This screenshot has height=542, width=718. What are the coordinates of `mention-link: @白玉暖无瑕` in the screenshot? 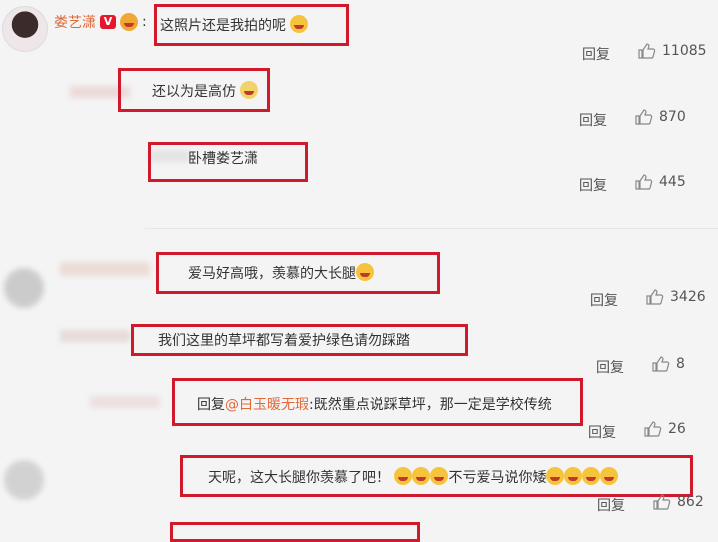 It's located at (267, 405).